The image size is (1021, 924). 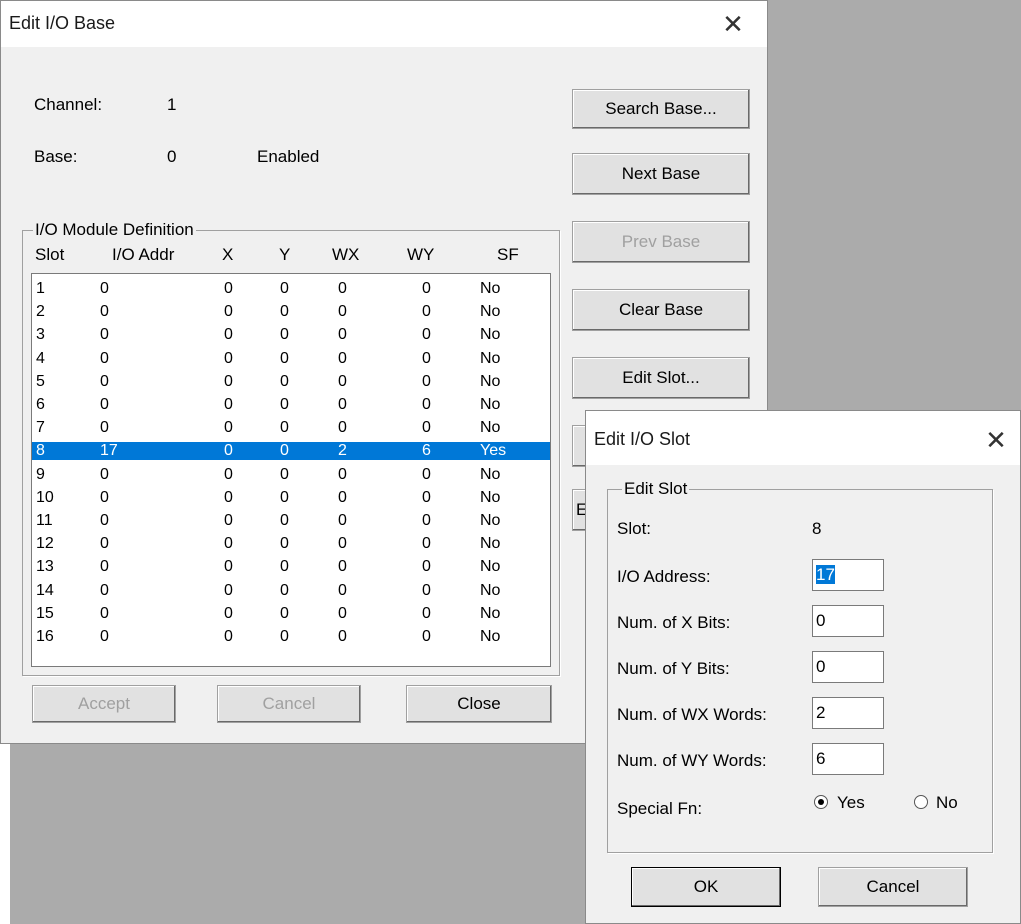 I want to click on radio-checked-dot, so click(x=821, y=802).